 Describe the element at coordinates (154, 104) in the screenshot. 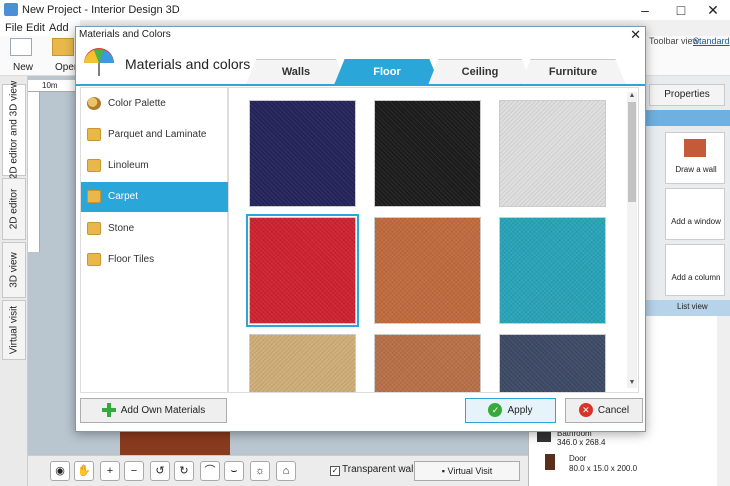

I see `category-color-palette: Color Palette` at that location.